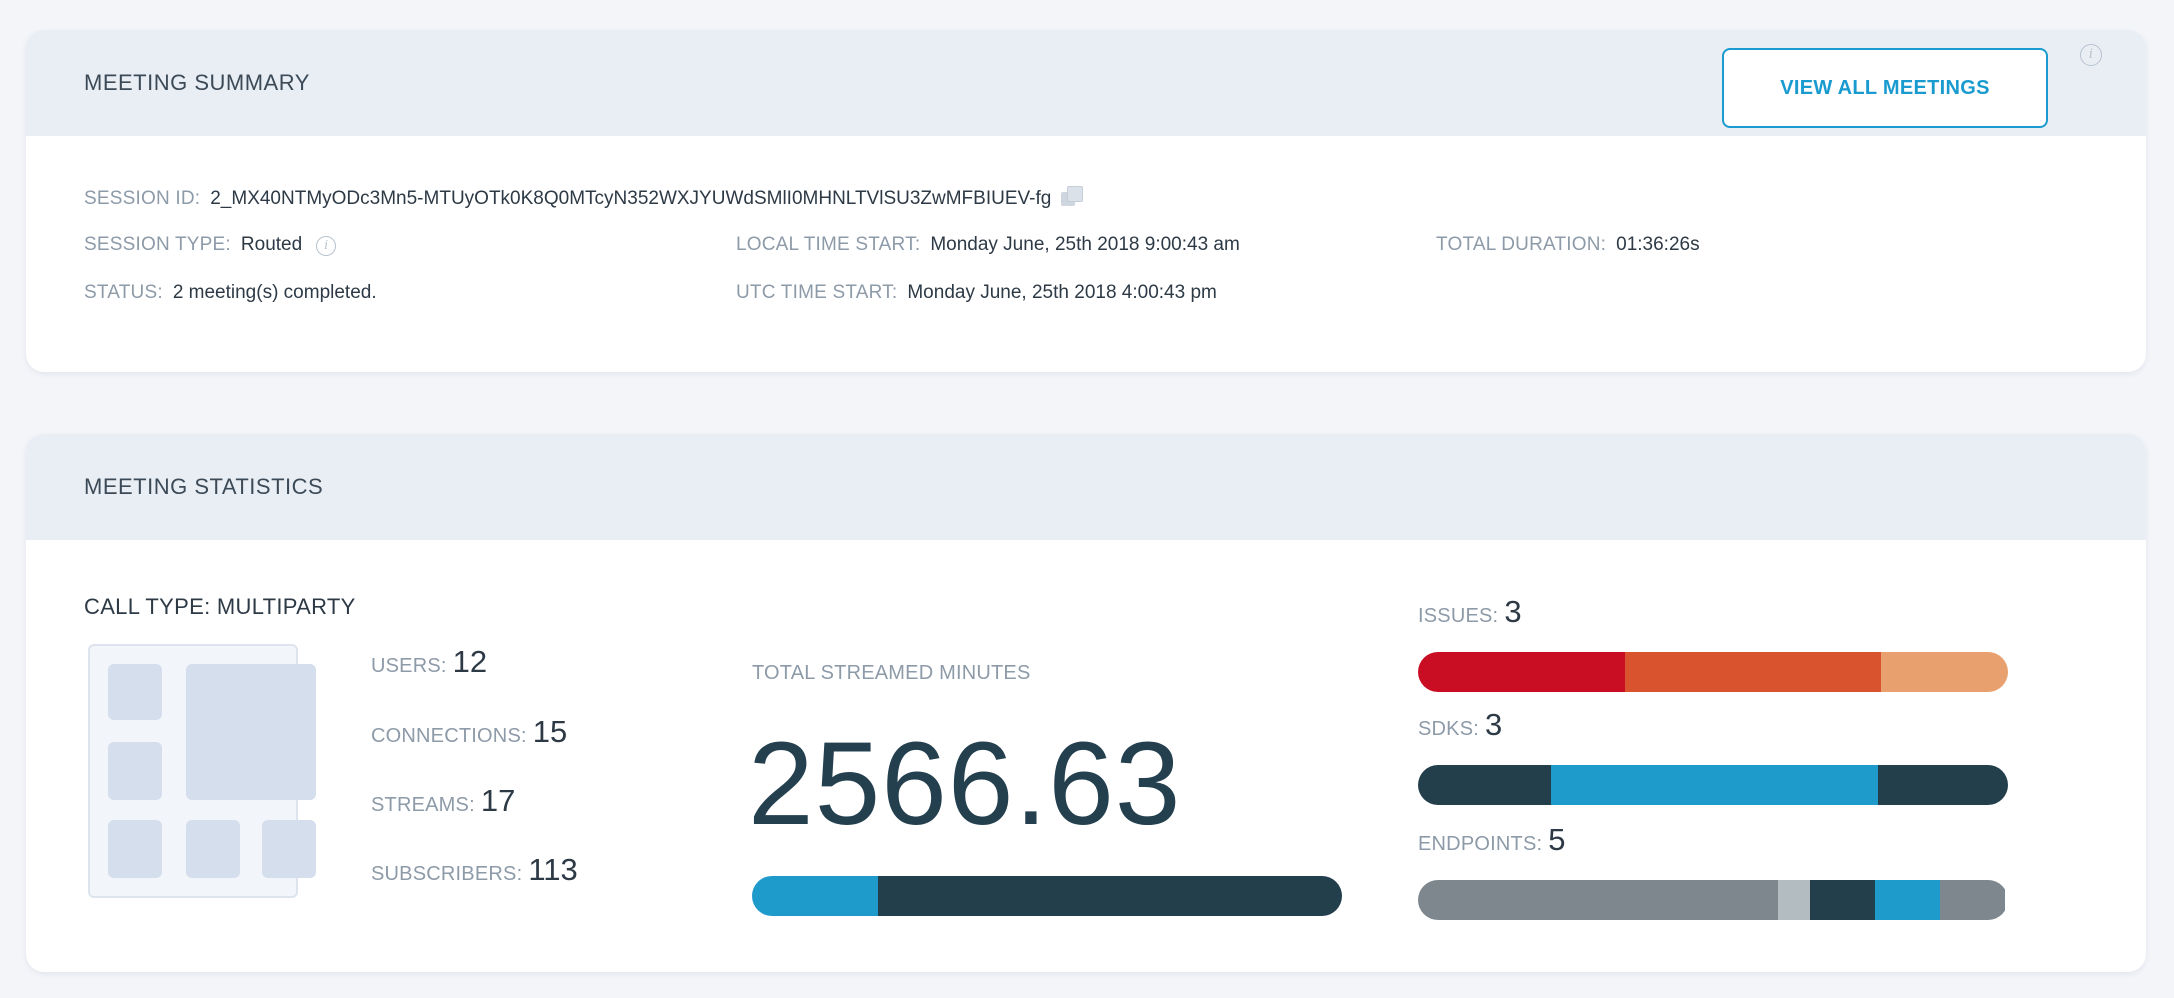 The width and height of the screenshot is (2174, 998). What do you see at coordinates (817, 292) in the screenshot?
I see `utc-time-label: UTC TIME START:` at bounding box center [817, 292].